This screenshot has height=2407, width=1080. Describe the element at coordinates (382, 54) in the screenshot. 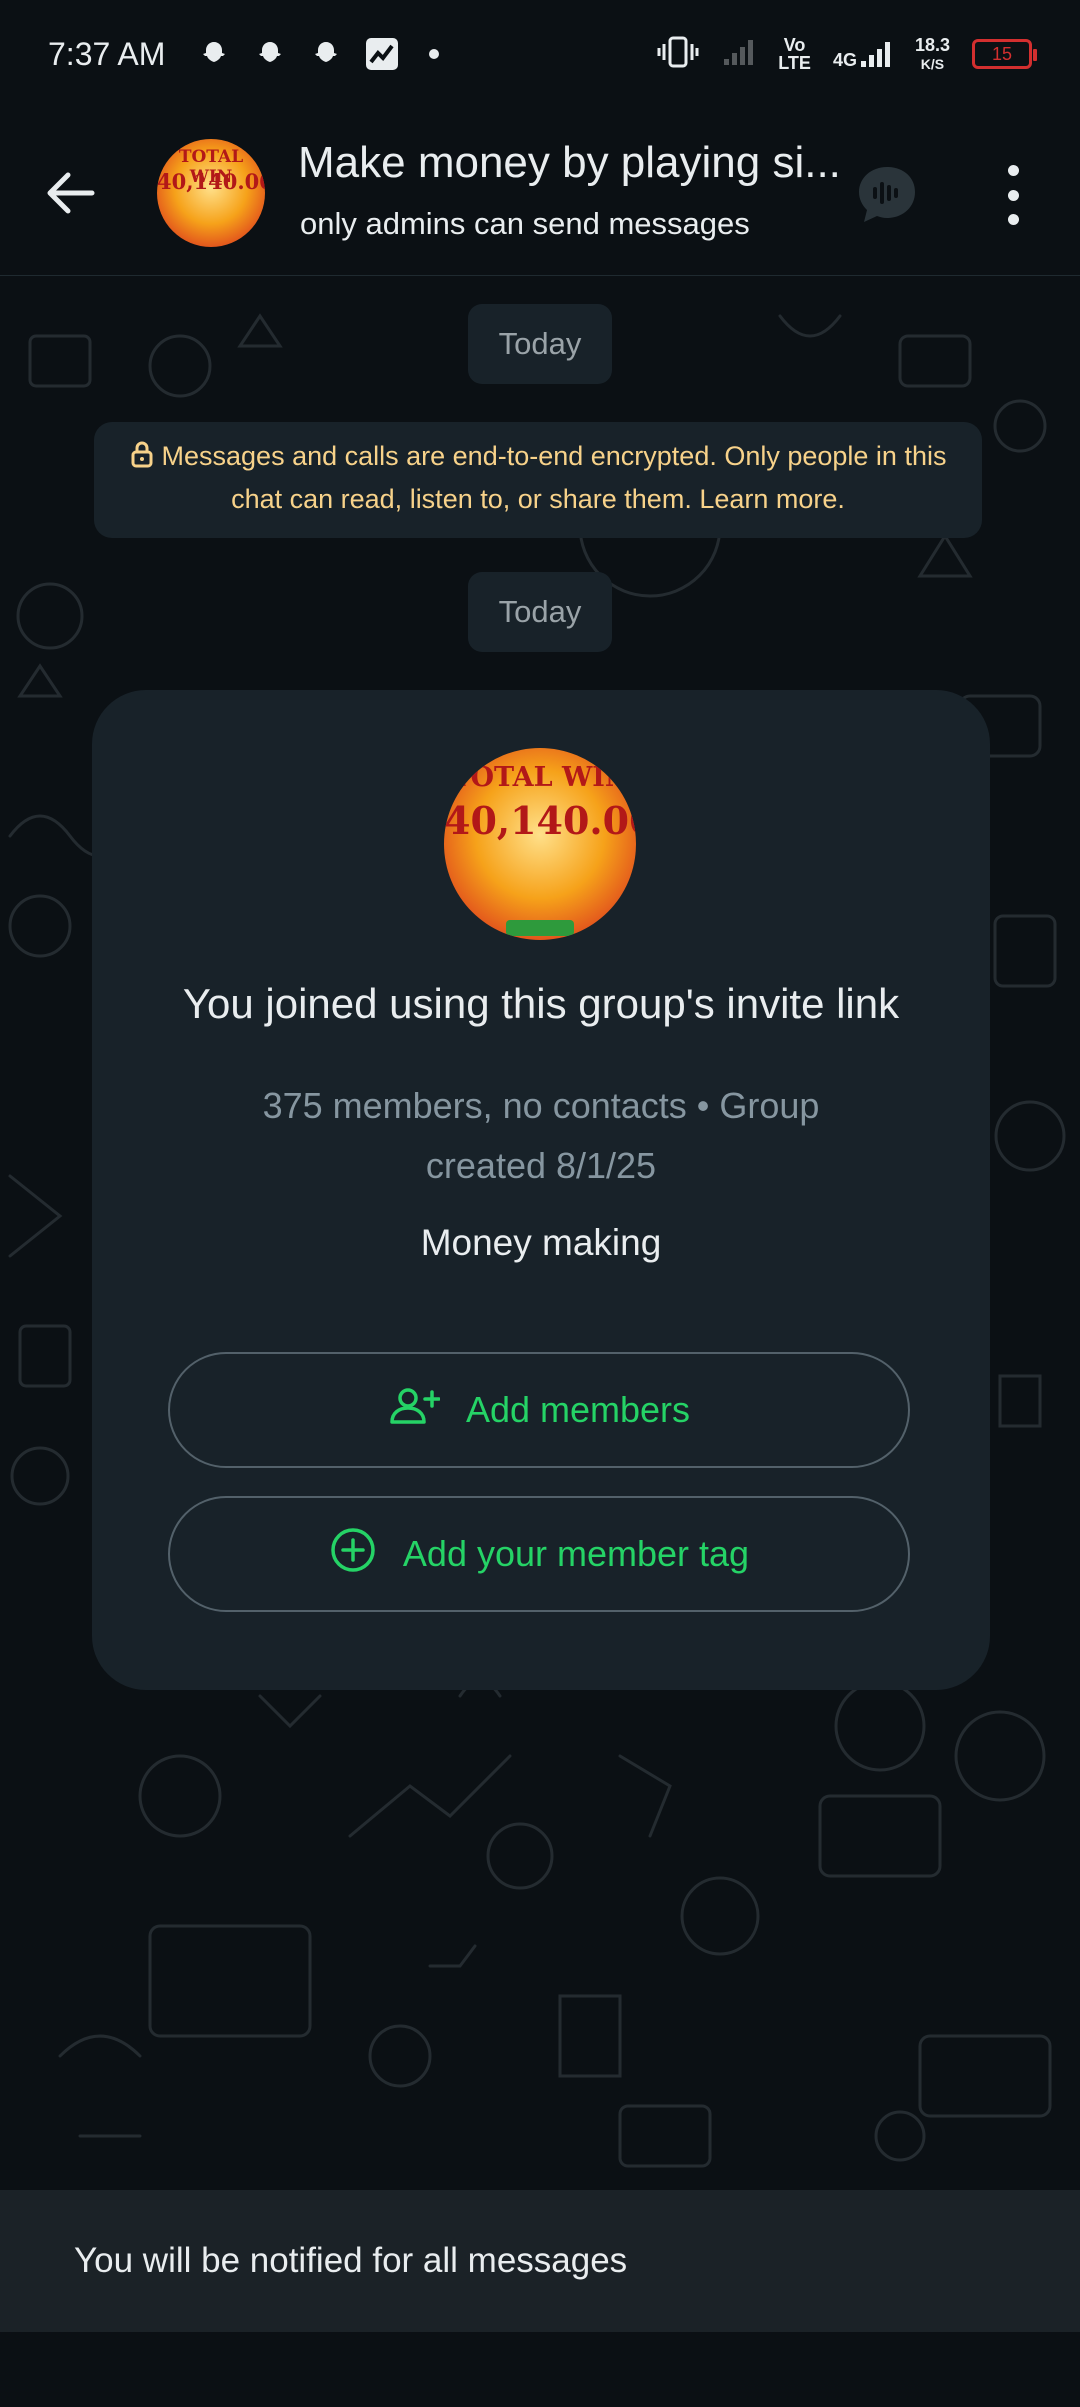

I see `trending-app-icon` at that location.